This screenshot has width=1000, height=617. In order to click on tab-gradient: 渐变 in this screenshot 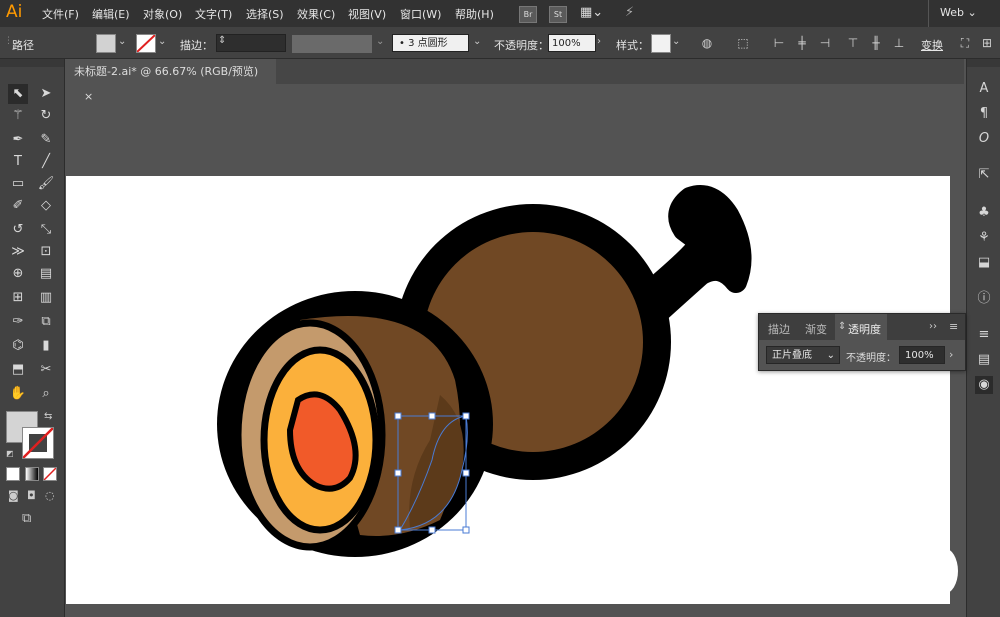, I will do `click(816, 329)`.